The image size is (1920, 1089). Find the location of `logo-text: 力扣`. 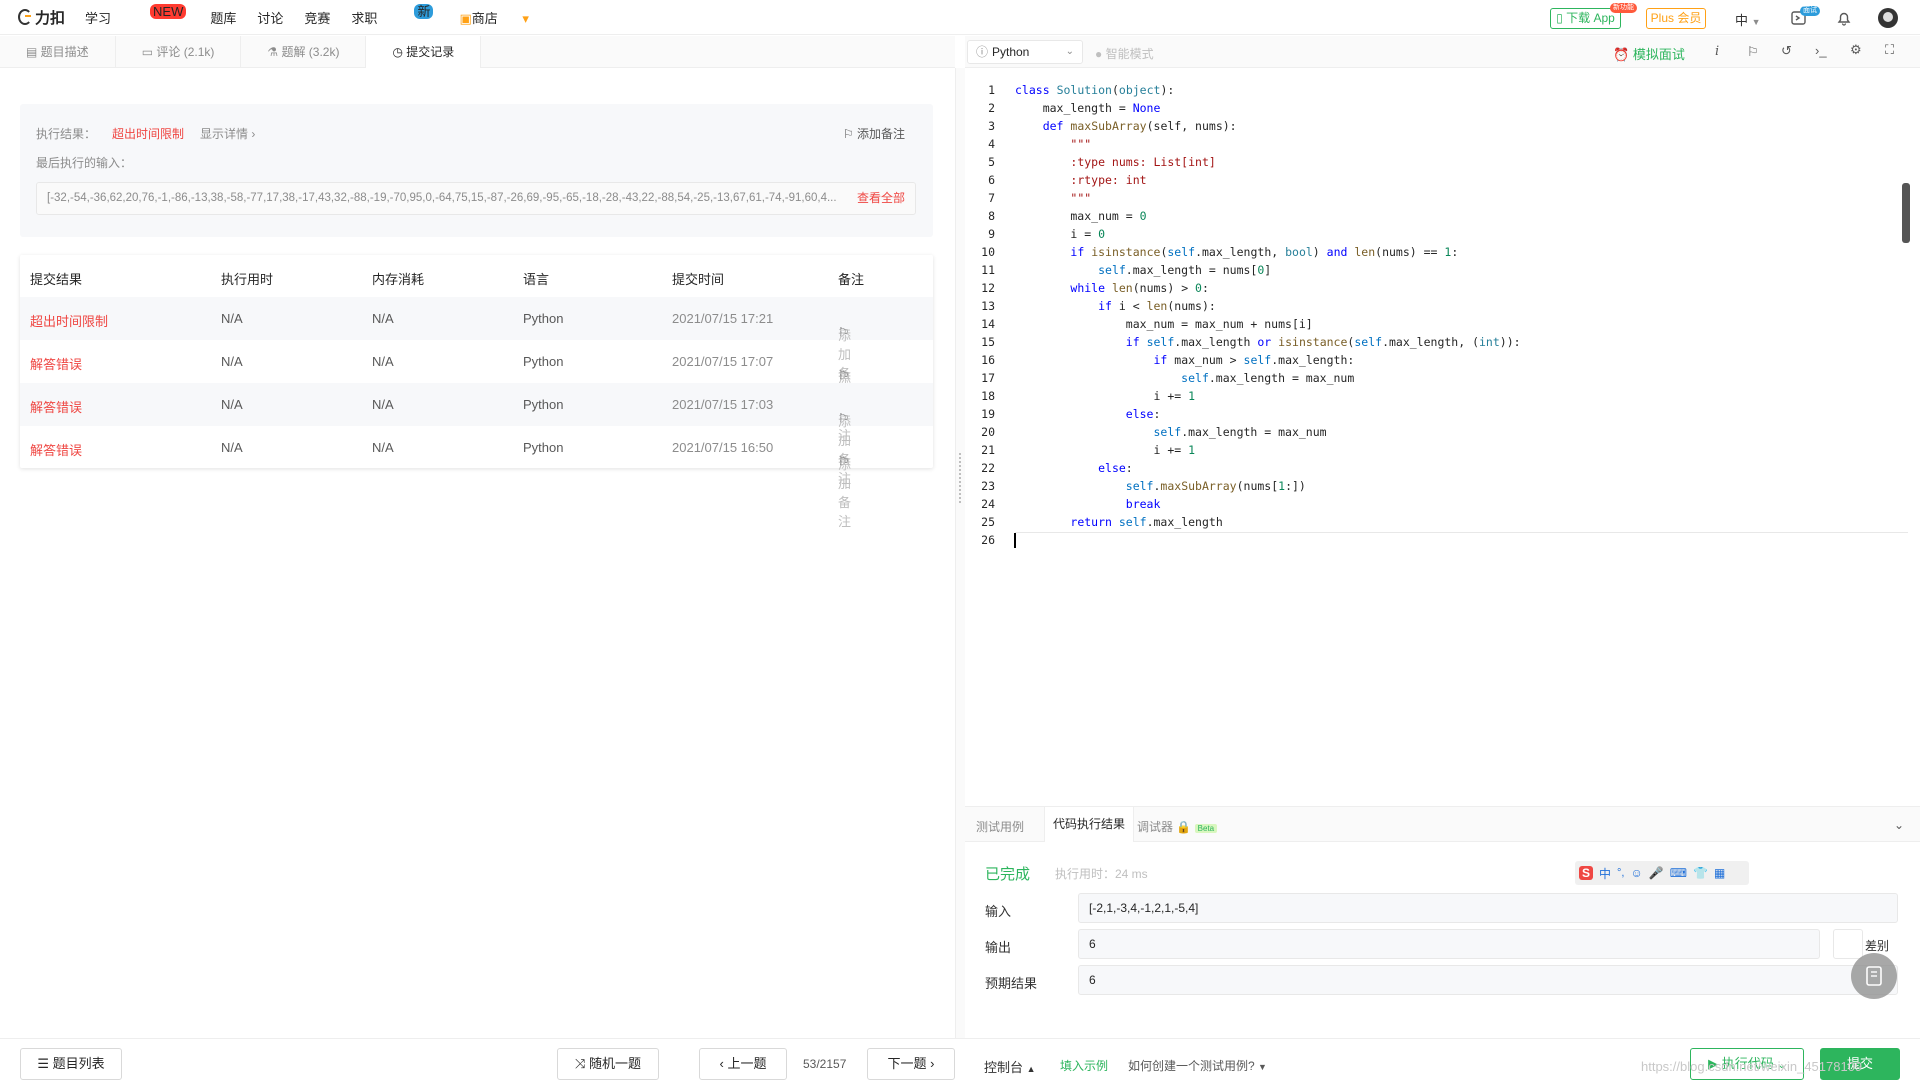

logo-text: 力扣 is located at coordinates (50, 18).